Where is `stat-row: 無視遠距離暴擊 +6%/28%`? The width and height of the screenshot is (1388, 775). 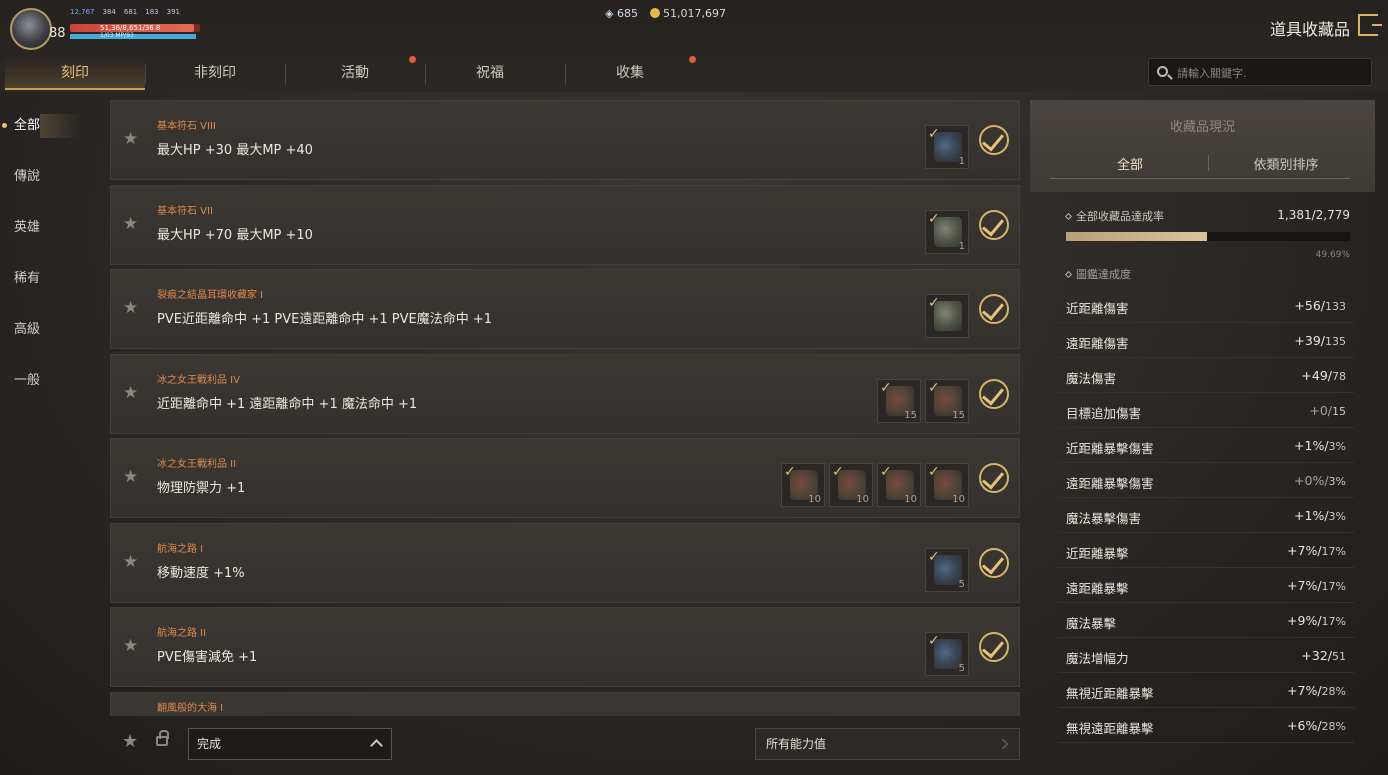
stat-row: 無視遠距離暴擊 +6%/28% is located at coordinates (1206, 725).